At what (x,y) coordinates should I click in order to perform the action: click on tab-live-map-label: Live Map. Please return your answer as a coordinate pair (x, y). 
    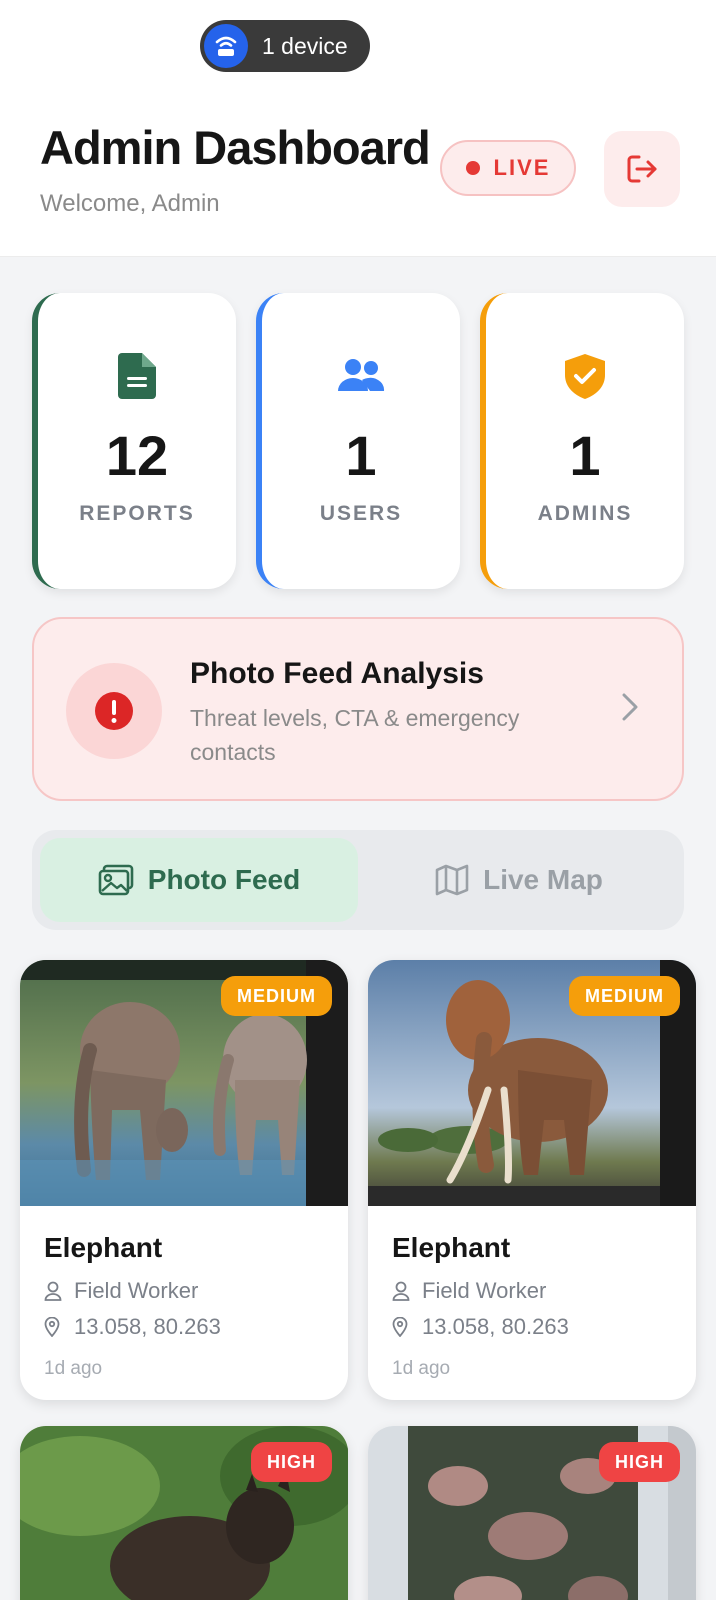
    Looking at the image, I should click on (543, 879).